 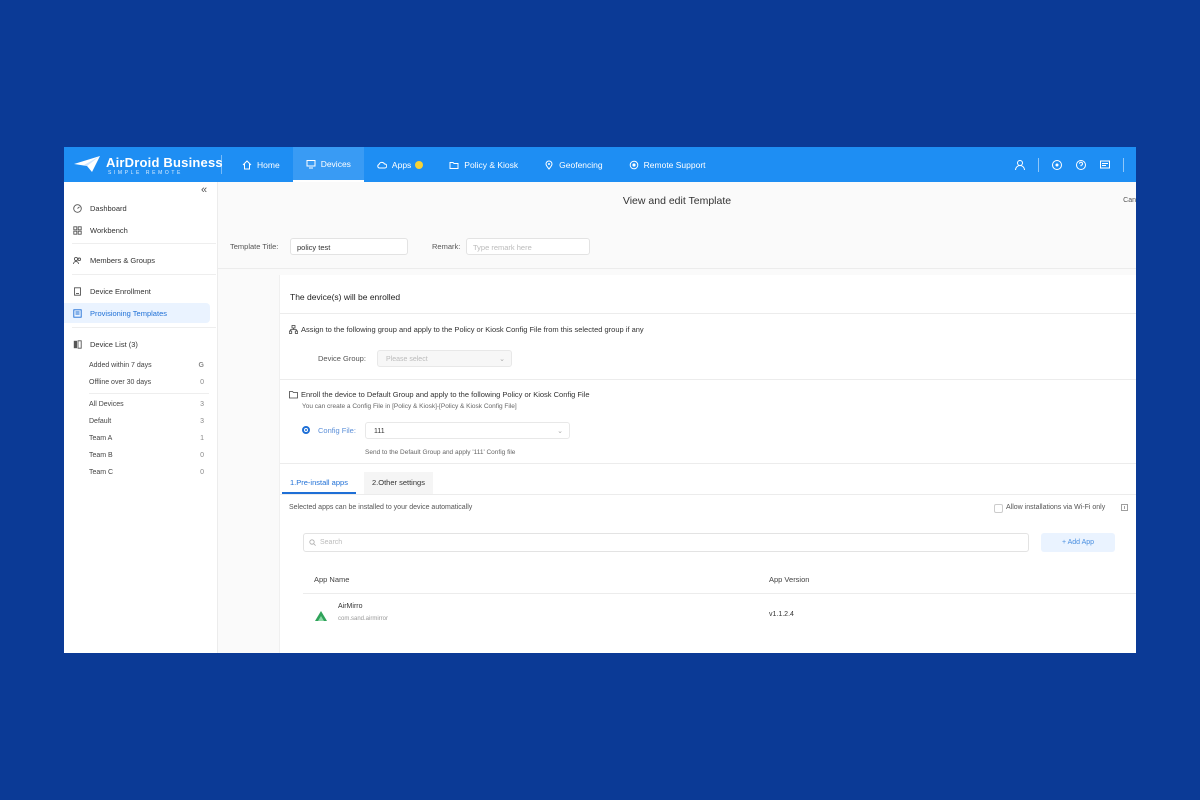 What do you see at coordinates (419, 164) in the screenshot?
I see `notification-badge` at bounding box center [419, 164].